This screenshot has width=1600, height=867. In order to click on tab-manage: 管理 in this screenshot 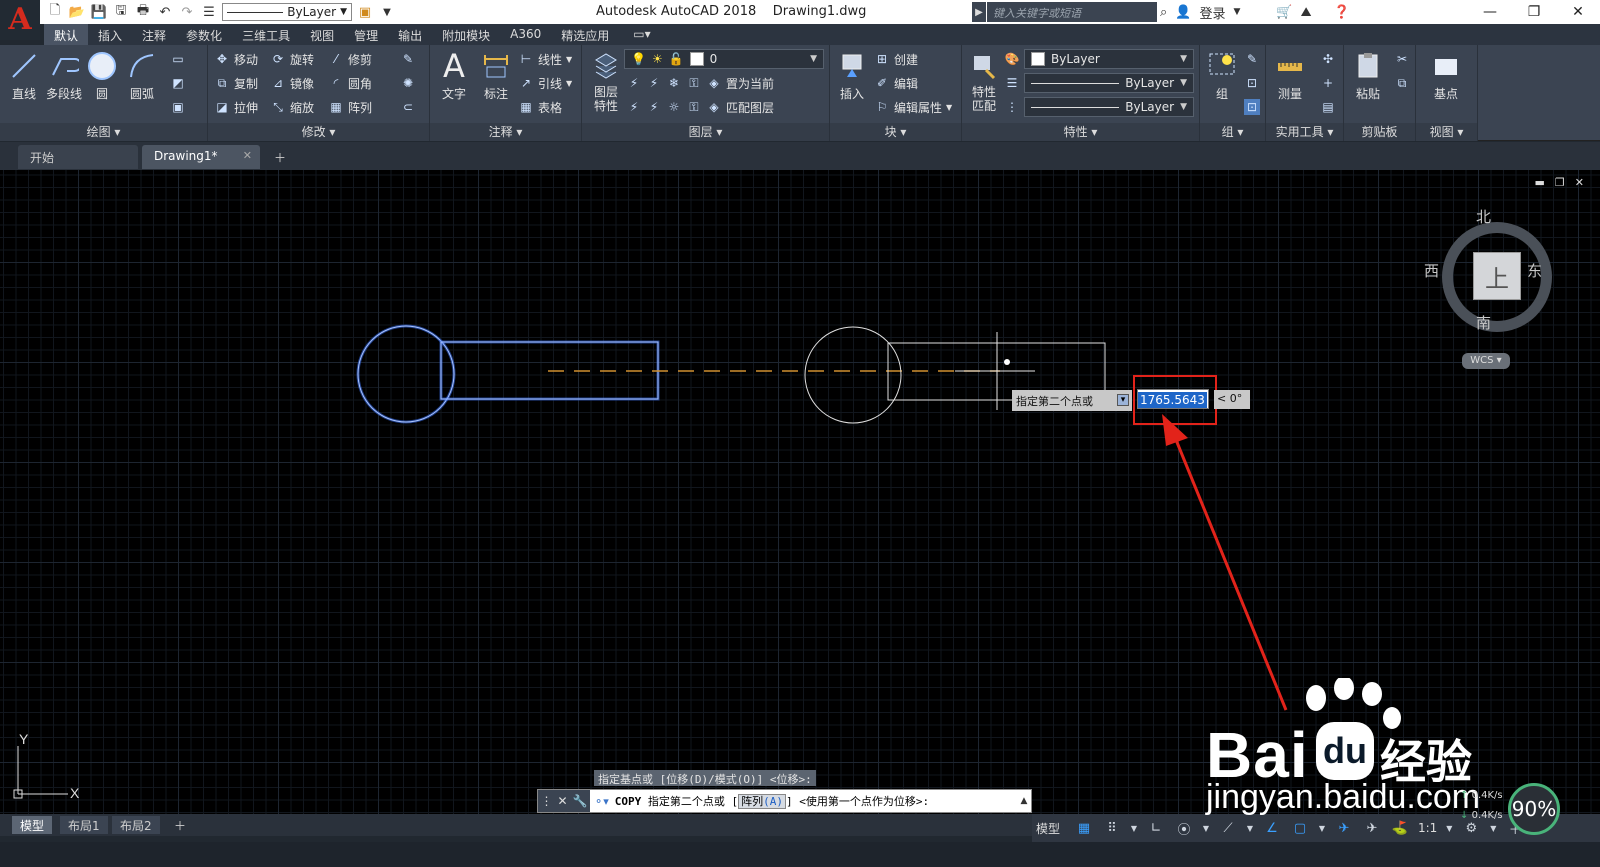, I will do `click(366, 34)`.